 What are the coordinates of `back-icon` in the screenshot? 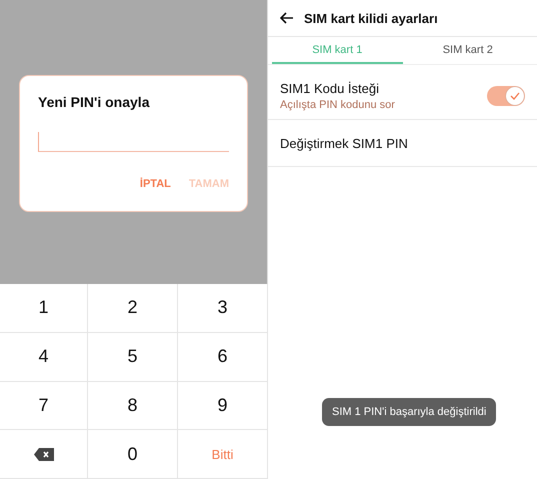 It's located at (287, 18).